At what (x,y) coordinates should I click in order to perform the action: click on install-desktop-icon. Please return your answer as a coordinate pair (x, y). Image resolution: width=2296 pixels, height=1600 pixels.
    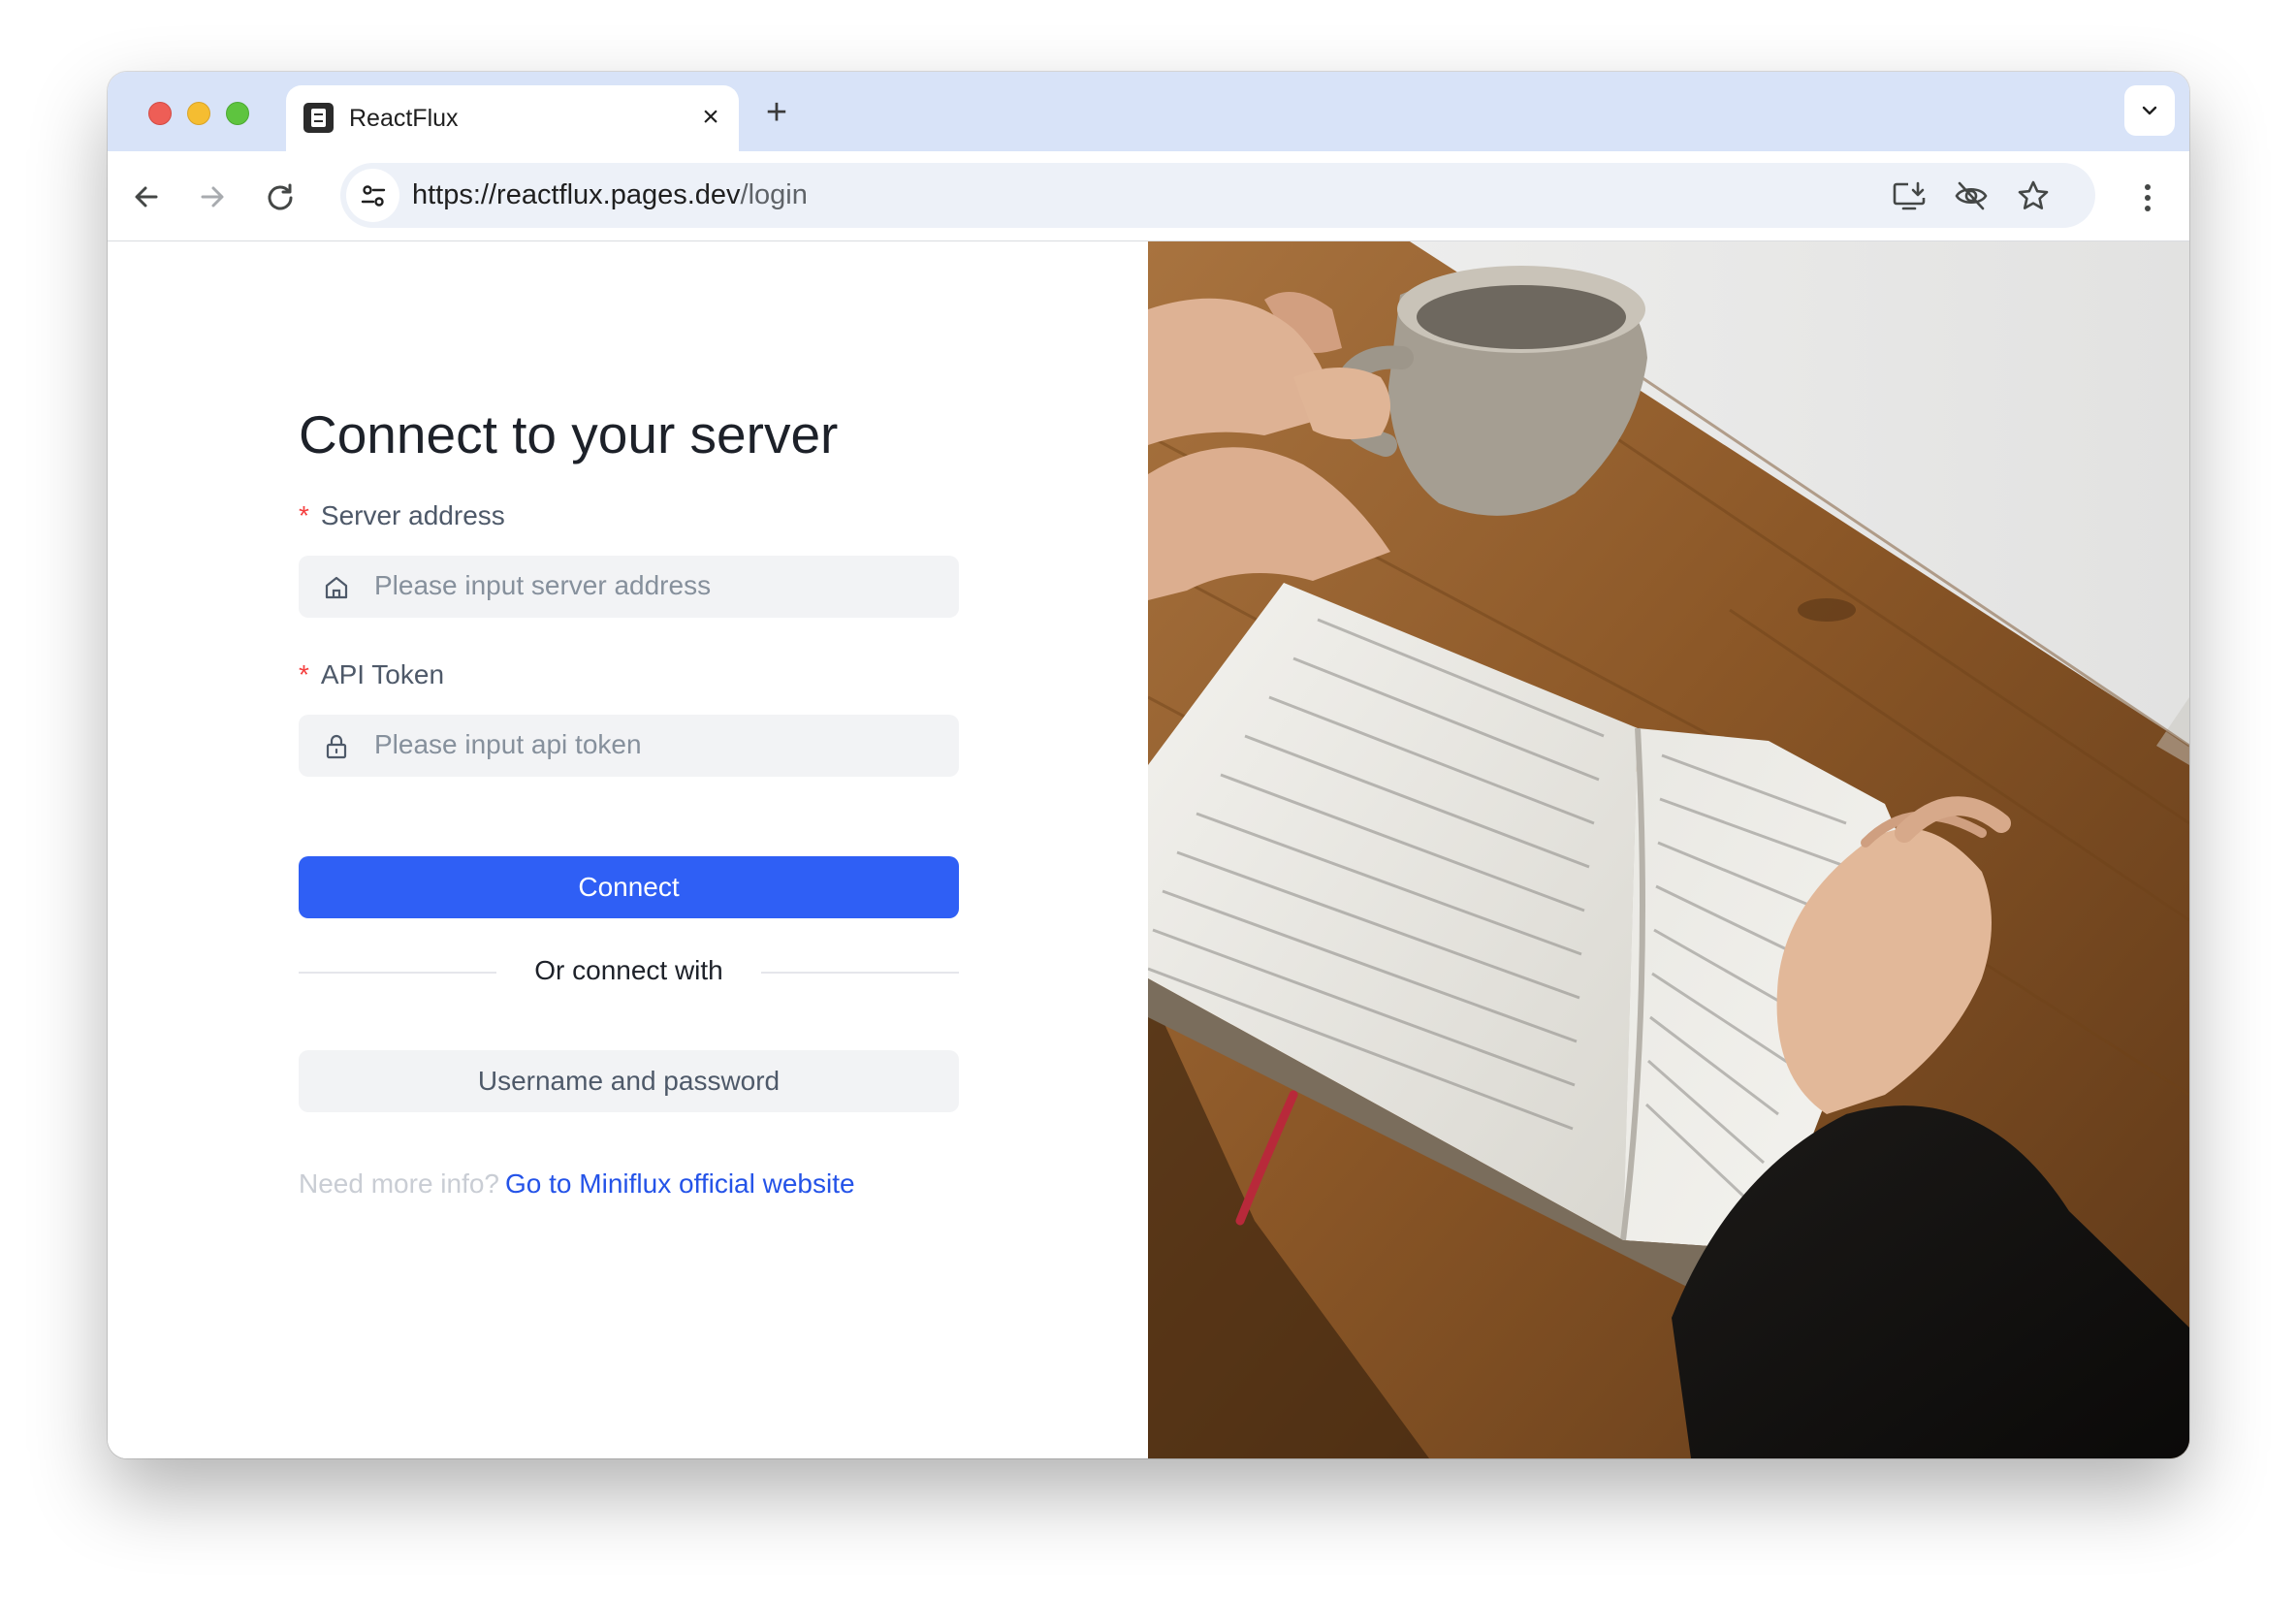
    Looking at the image, I should click on (1909, 195).